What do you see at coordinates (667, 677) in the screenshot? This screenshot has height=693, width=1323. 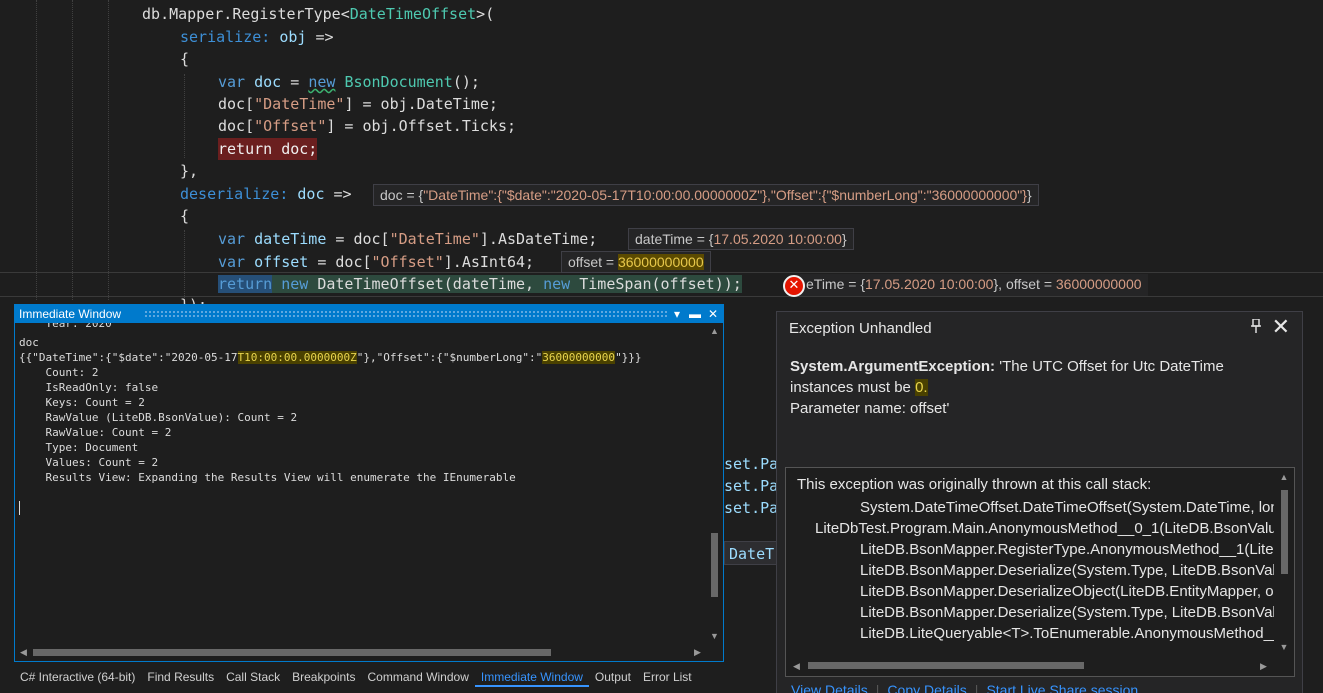 I see `tab-error-list: Error List` at bounding box center [667, 677].